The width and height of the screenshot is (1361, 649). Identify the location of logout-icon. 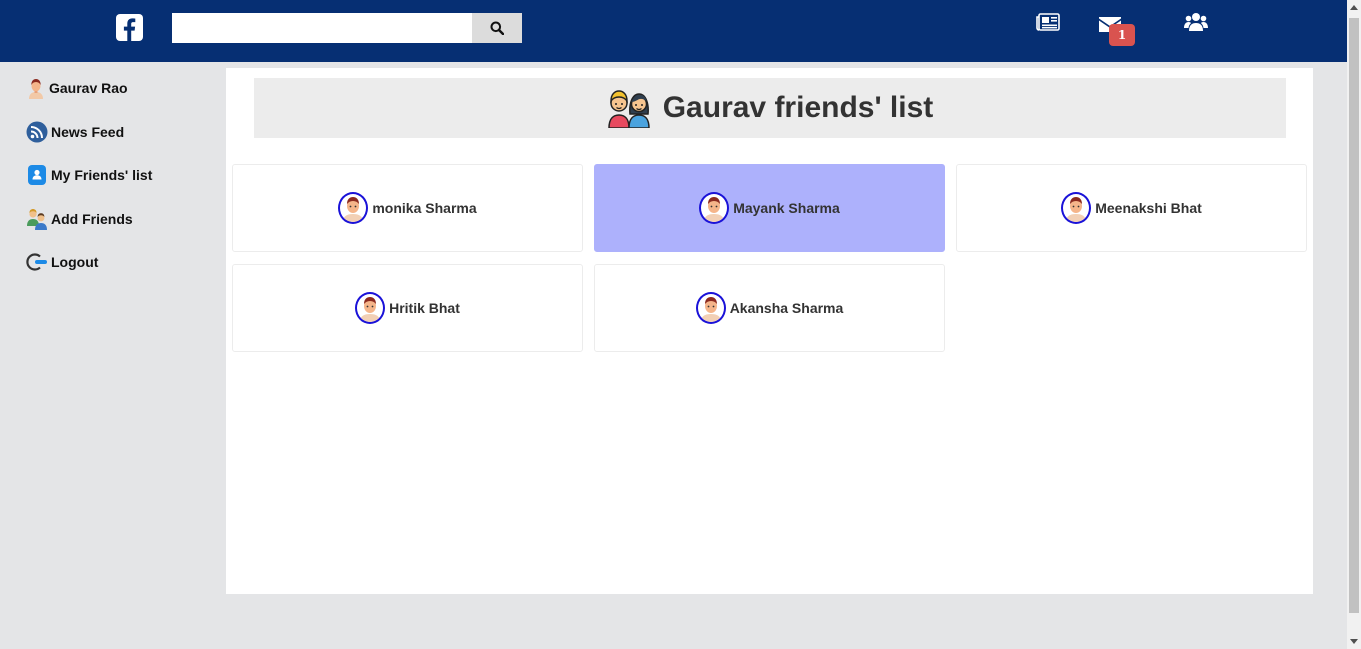
(37, 262).